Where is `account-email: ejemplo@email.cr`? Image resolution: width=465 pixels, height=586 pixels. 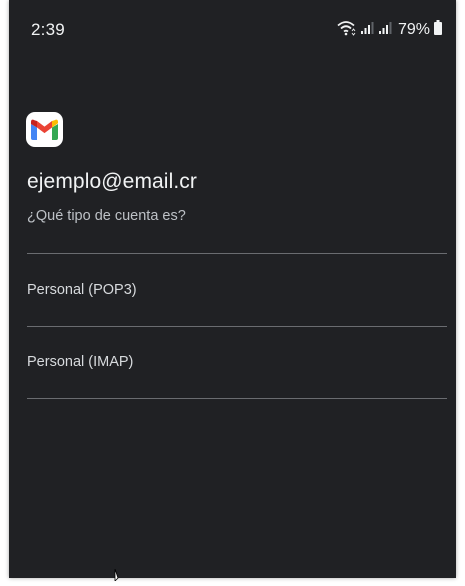 account-email: ejemplo@email.cr is located at coordinates (112, 181).